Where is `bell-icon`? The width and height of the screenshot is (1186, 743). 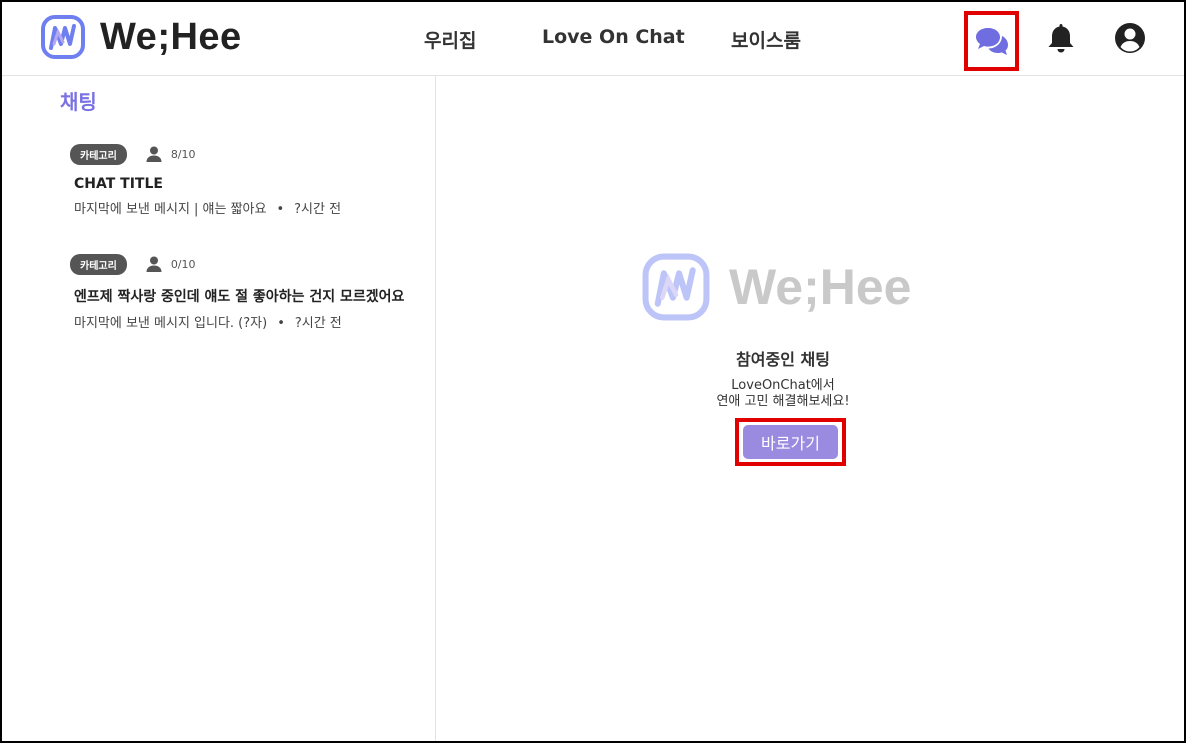
bell-icon is located at coordinates (1061, 38).